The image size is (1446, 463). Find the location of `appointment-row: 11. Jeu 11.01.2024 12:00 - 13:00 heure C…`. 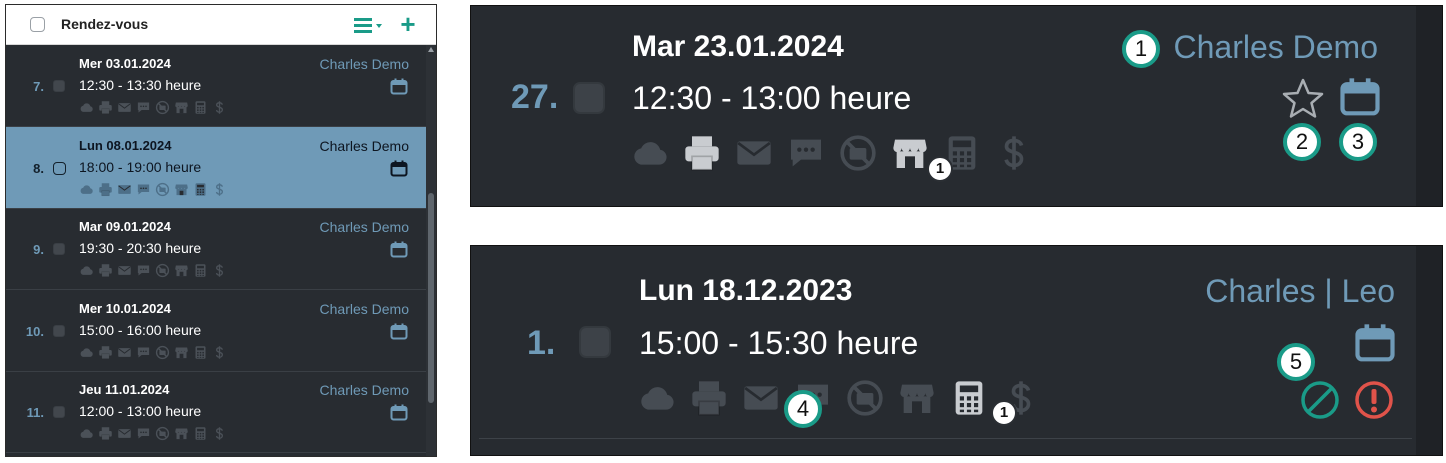

appointment-row: 11. Jeu 11.01.2024 12:00 - 13:00 heure C… is located at coordinates (216, 412).